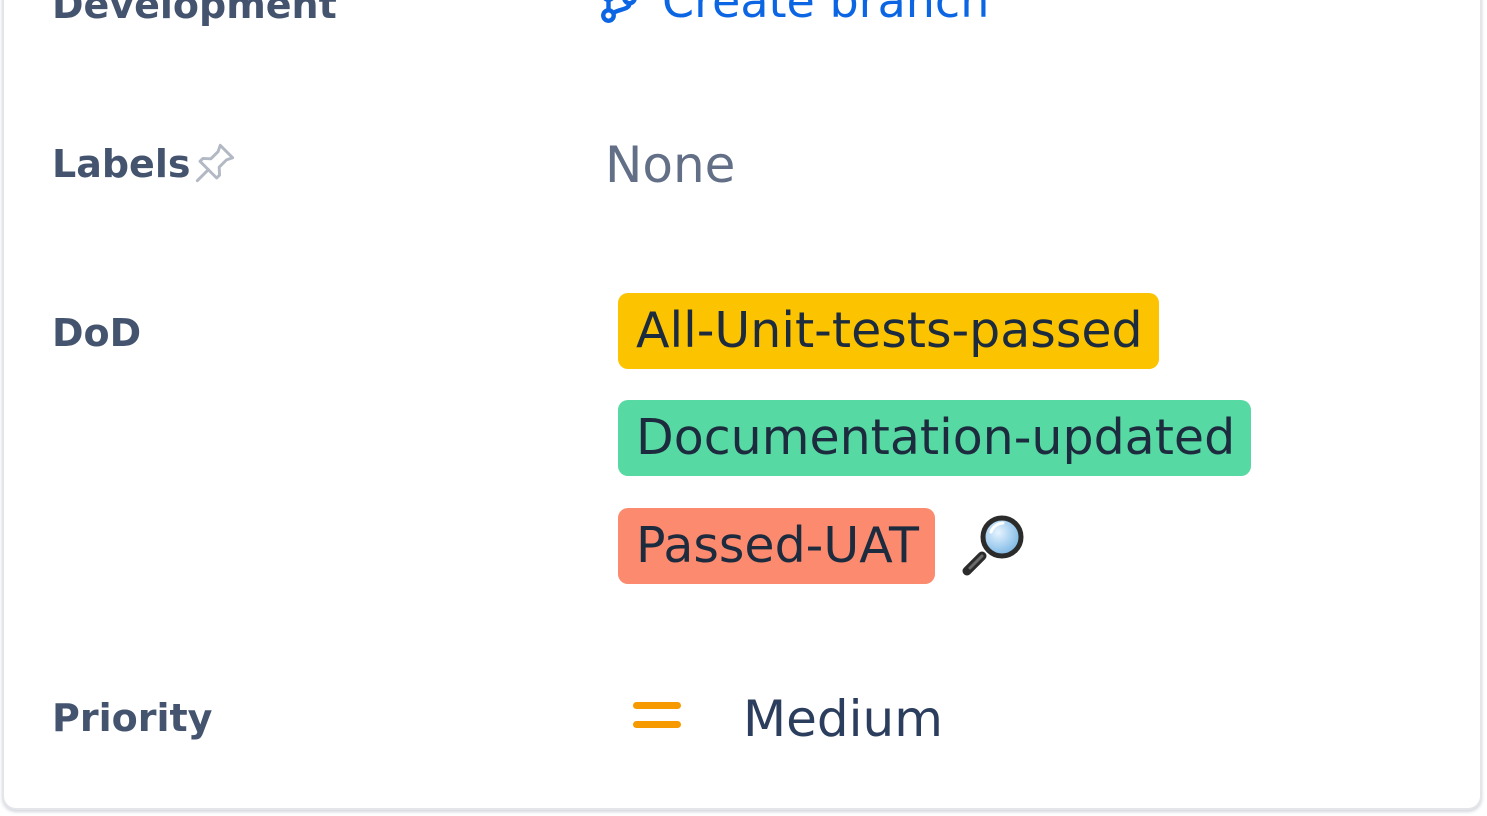  I want to click on dod-lozenge-documentation: Documentation-updated, so click(935, 438).